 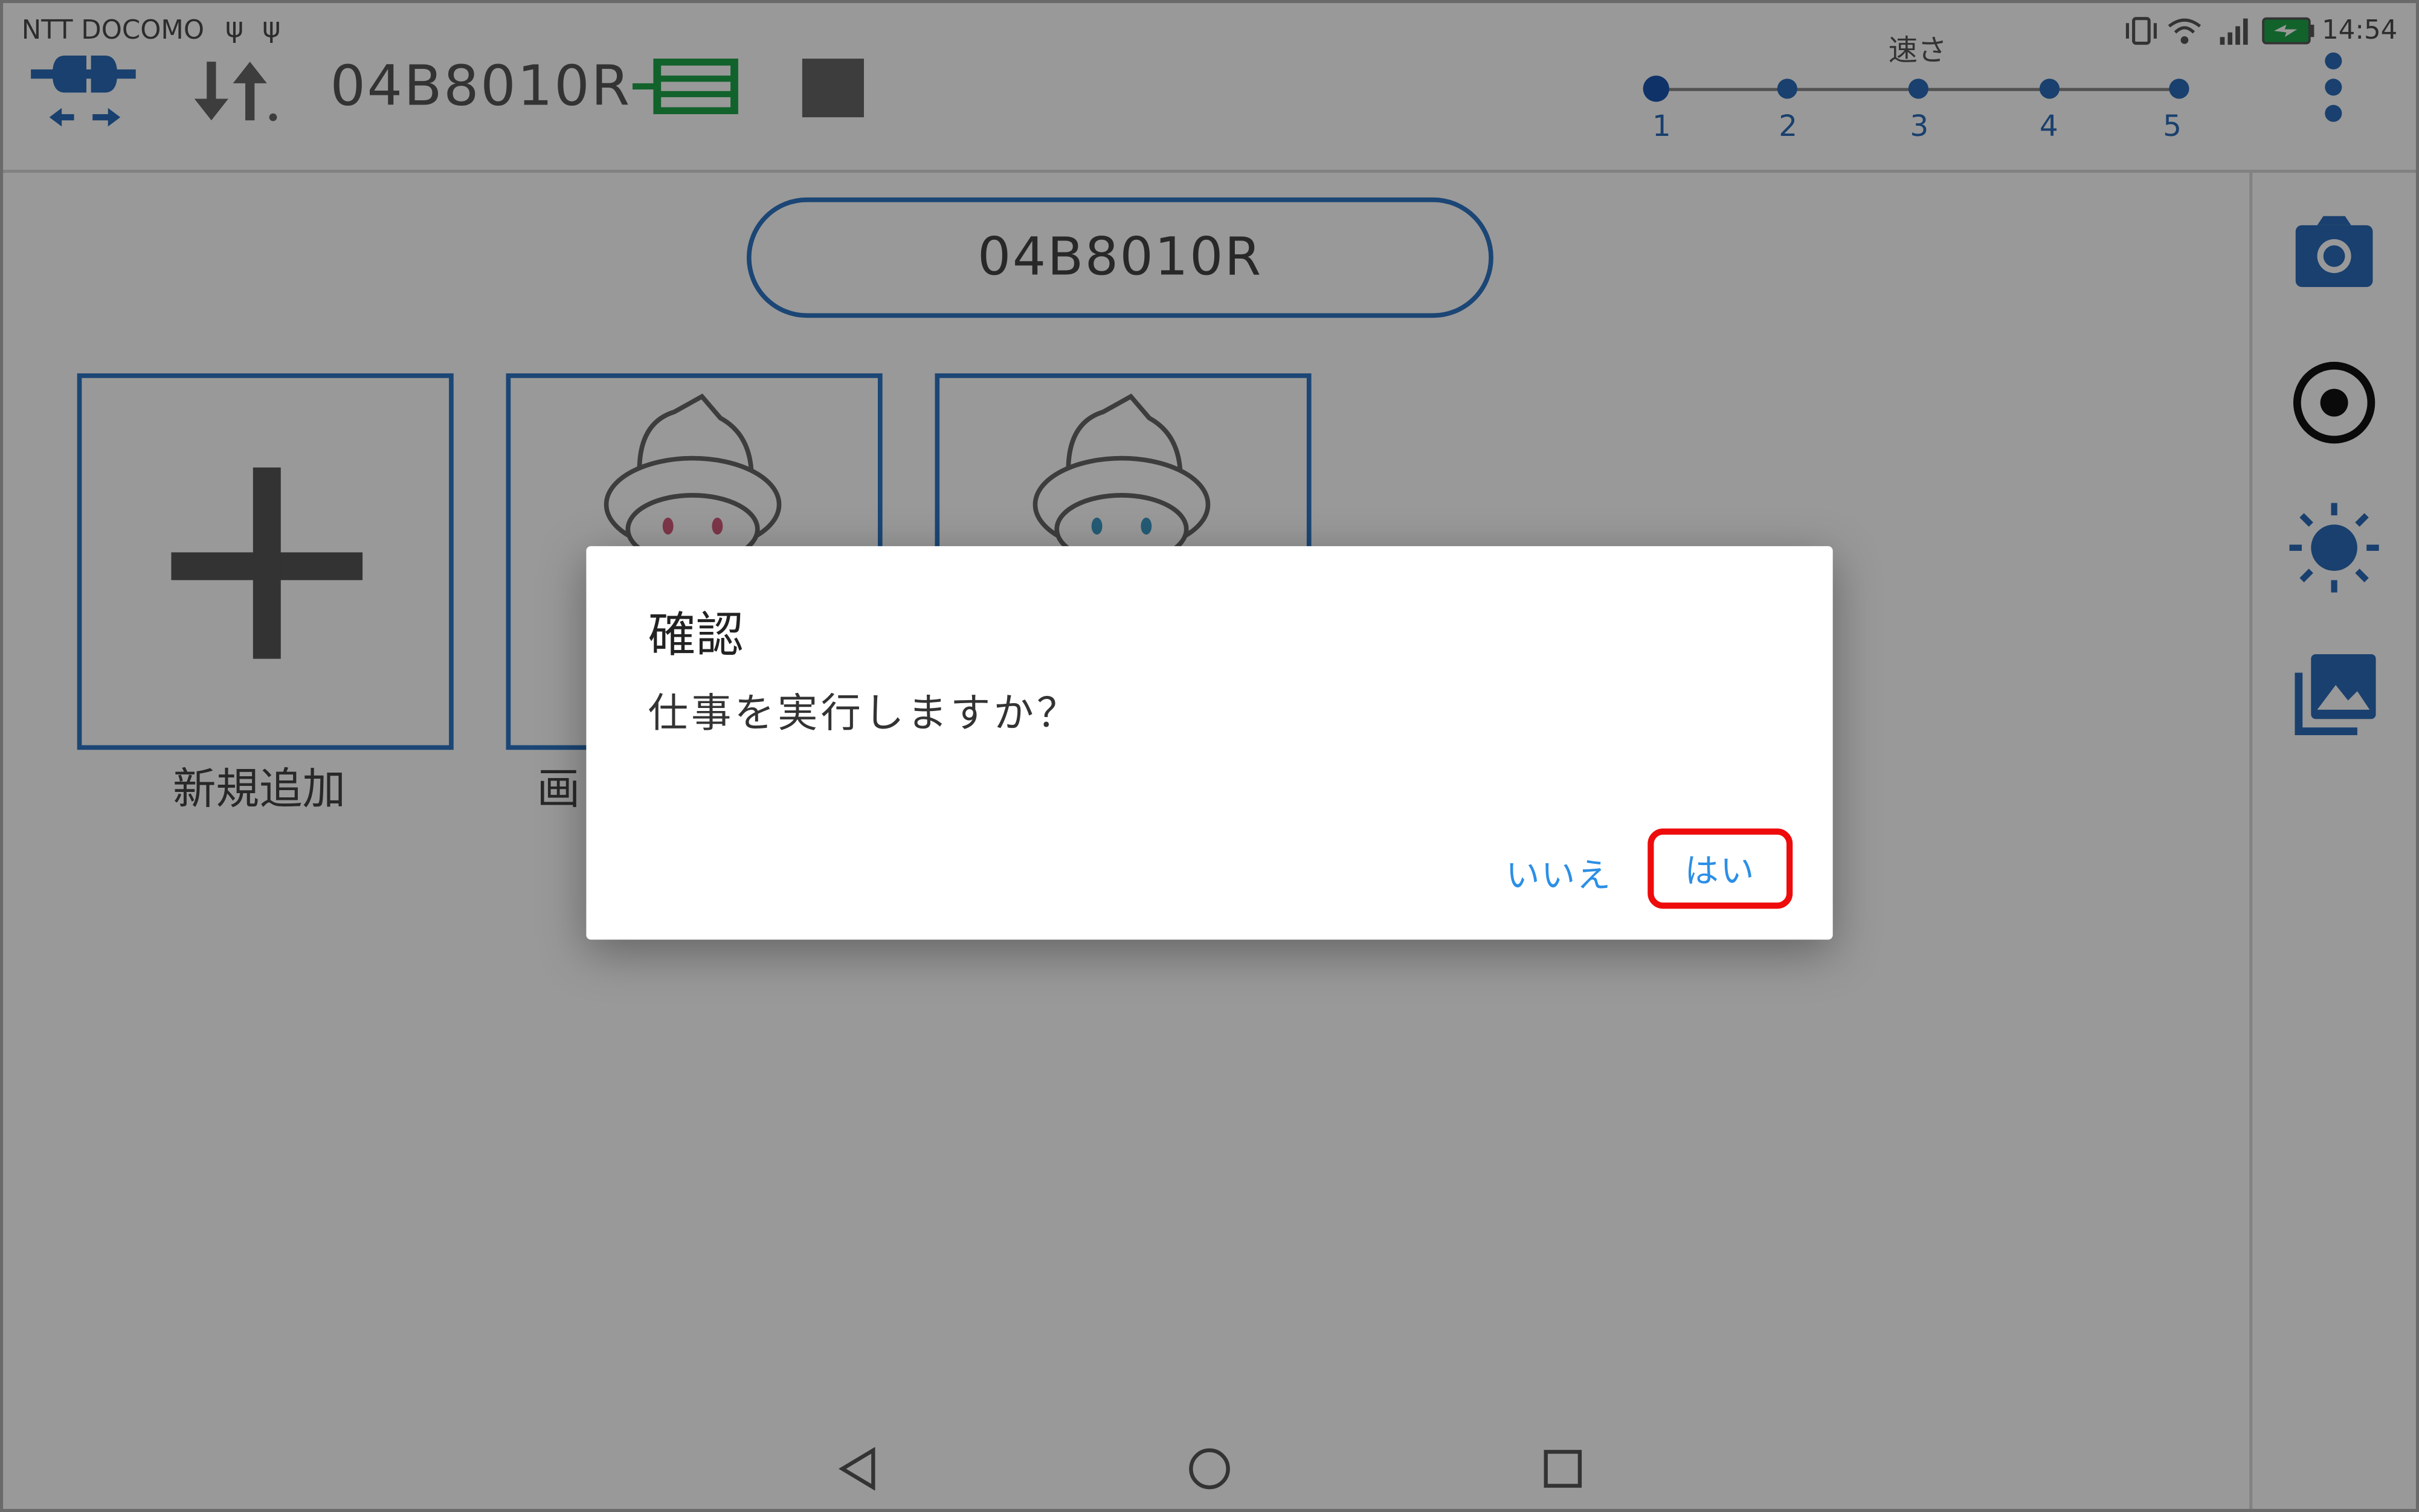 What do you see at coordinates (1720, 872) in the screenshot?
I see `yes-button-label: はい` at bounding box center [1720, 872].